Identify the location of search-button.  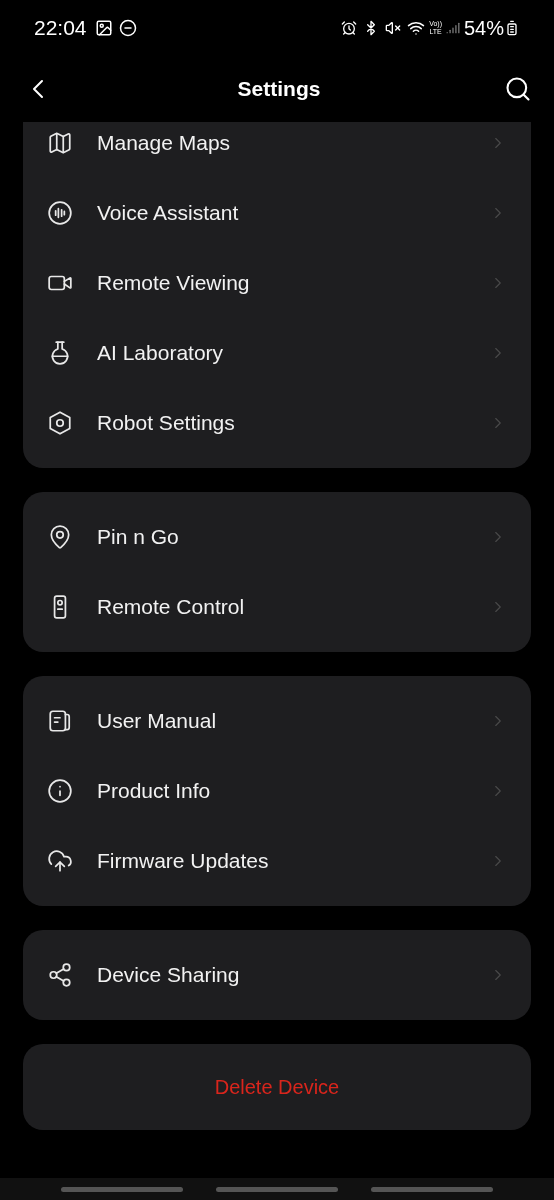
(518, 88).